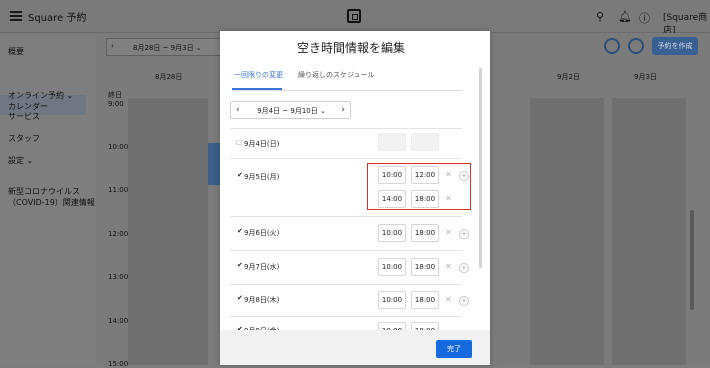  Describe the element at coordinates (20, 160) in the screenshot. I see `sidebar-item-settings: 設定 ⌄` at that location.